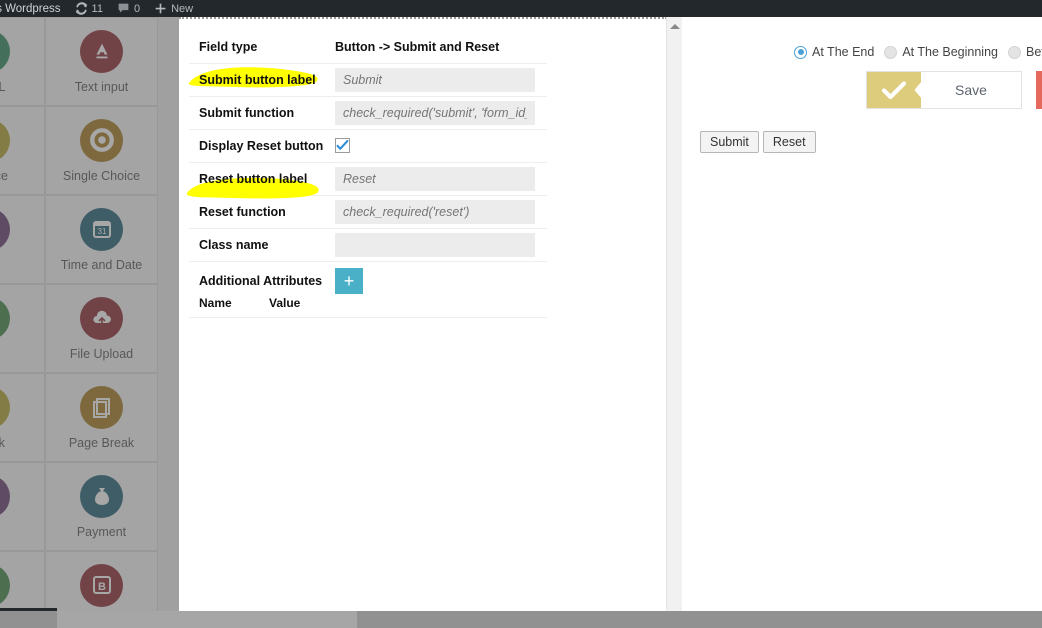 The width and height of the screenshot is (1042, 628). Describe the element at coordinates (675, 26) in the screenshot. I see `scroll-up-arrow-icon` at that location.